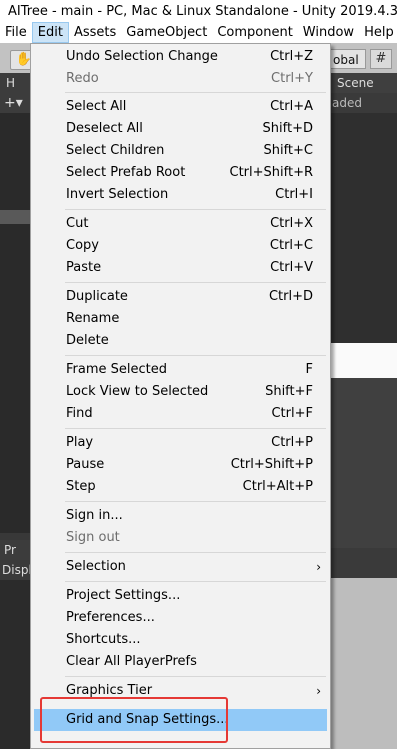 The height and width of the screenshot is (749, 397). Describe the element at coordinates (180, 443) in the screenshot. I see `menu-item-play: Play Ctrl+P` at that location.